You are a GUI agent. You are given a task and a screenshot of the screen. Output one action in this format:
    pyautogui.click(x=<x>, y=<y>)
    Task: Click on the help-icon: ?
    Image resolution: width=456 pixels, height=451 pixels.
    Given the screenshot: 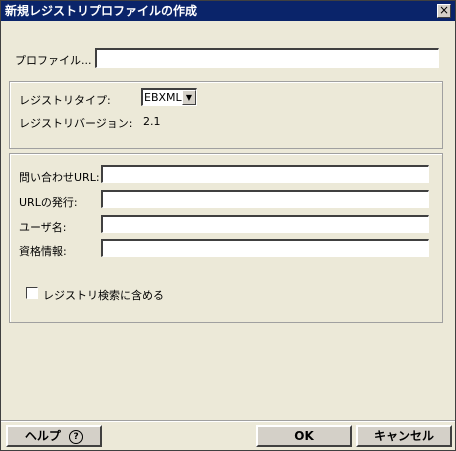 What is the action you would take?
    pyautogui.click(x=76, y=436)
    